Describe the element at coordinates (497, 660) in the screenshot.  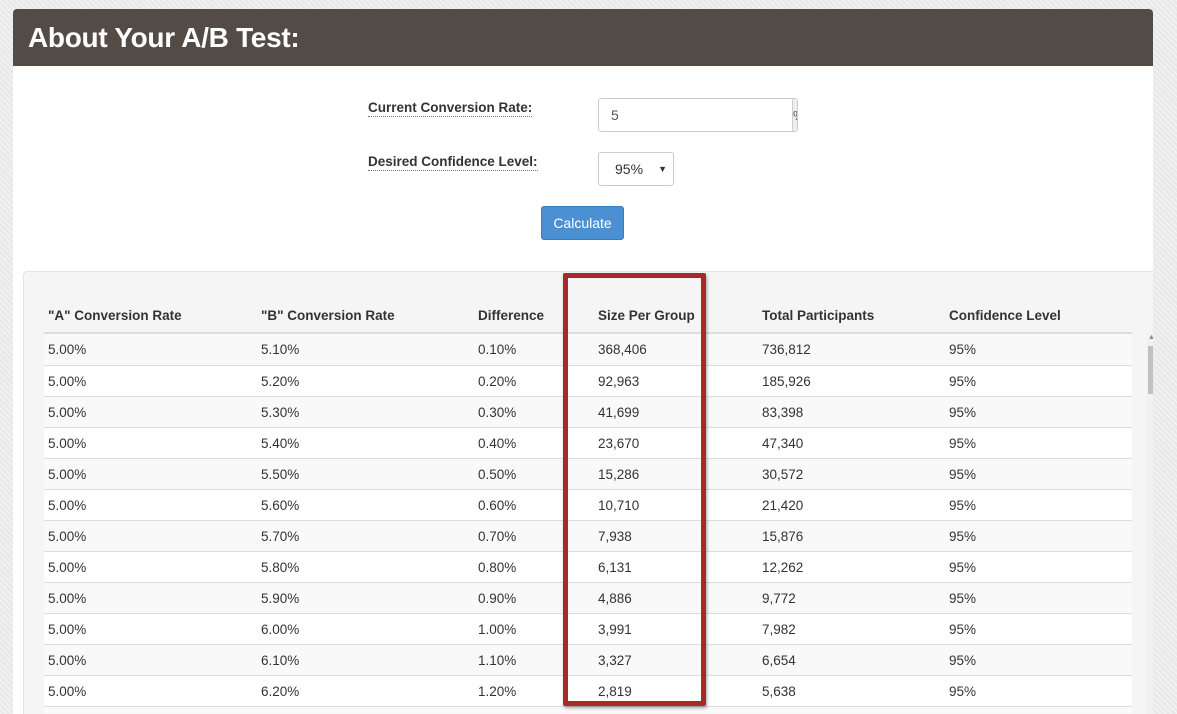
I see `cell-difference: 1.10%` at that location.